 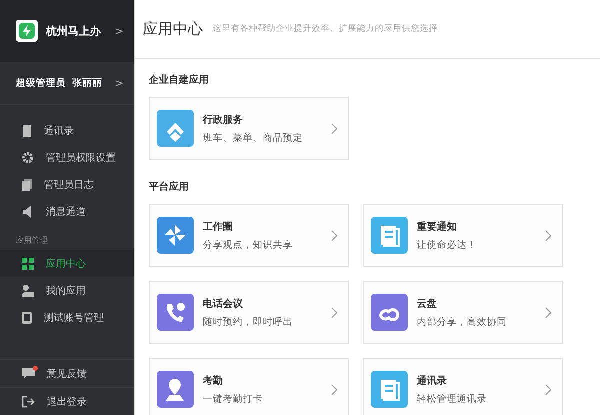 I want to click on menu-label: 消息通道, so click(x=66, y=212).